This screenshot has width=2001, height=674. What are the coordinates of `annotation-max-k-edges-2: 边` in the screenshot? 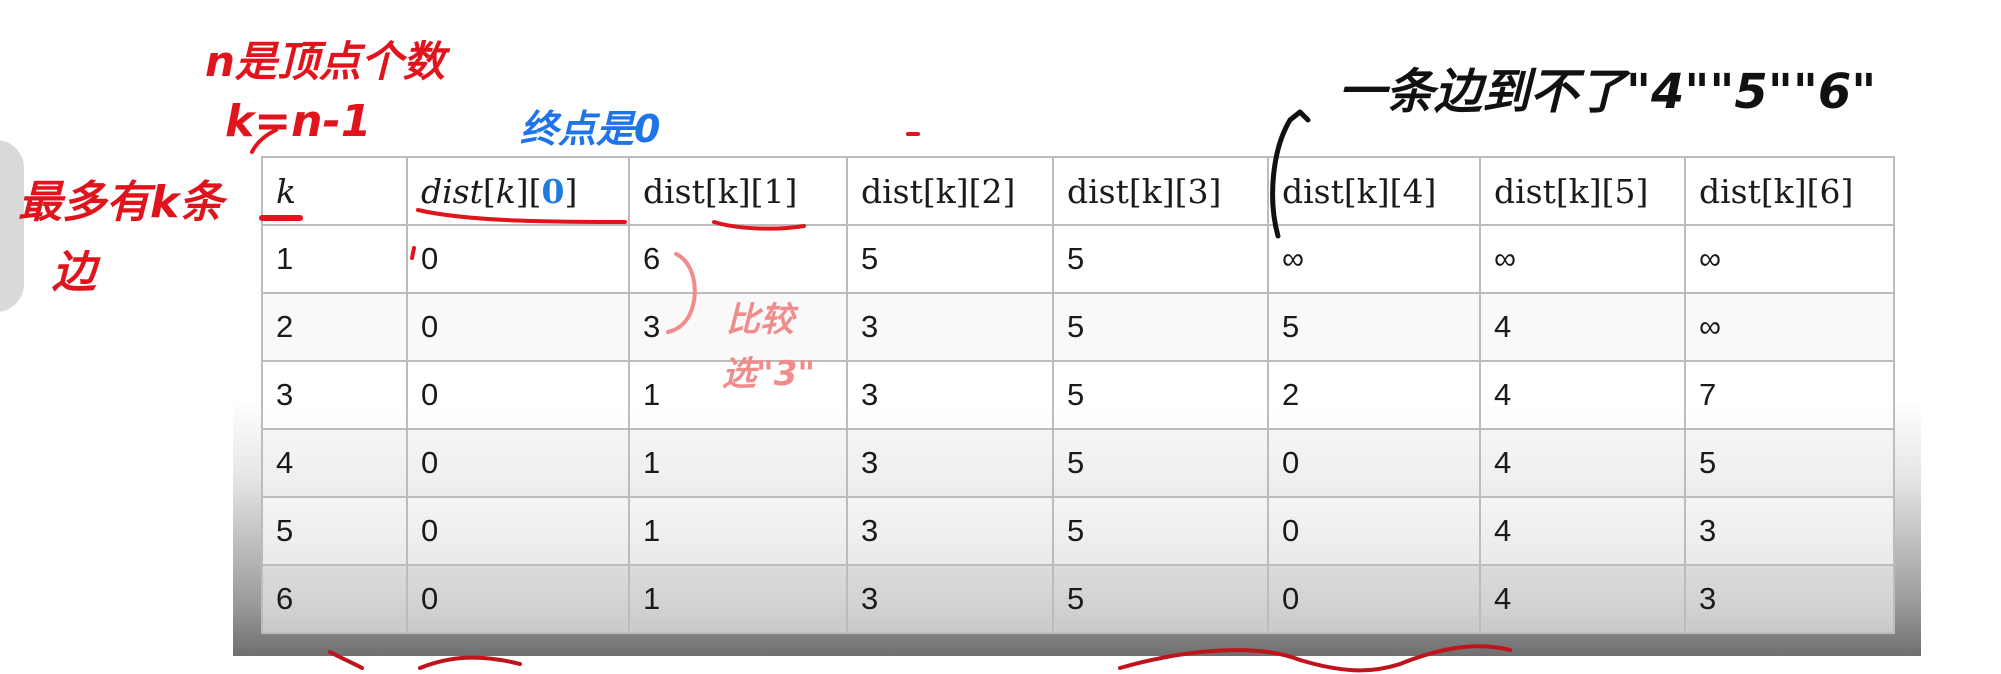 It's located at (74, 272).